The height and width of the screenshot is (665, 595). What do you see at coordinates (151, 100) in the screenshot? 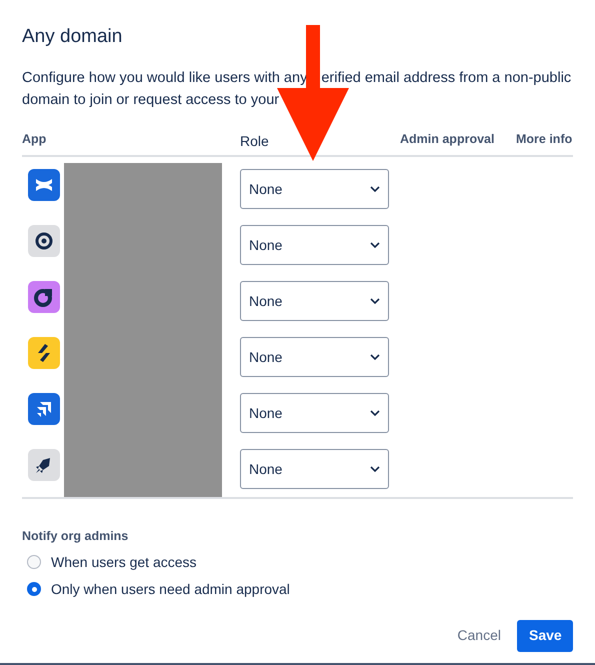
I see `description-text: domain to join or request access to your` at bounding box center [151, 100].